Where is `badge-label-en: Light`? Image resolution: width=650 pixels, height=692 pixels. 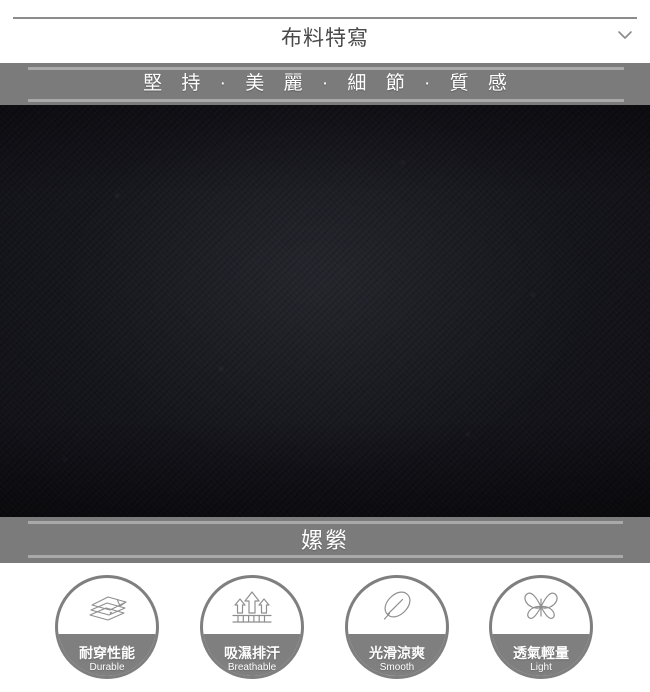
badge-label-en: Light is located at coordinates (541, 667).